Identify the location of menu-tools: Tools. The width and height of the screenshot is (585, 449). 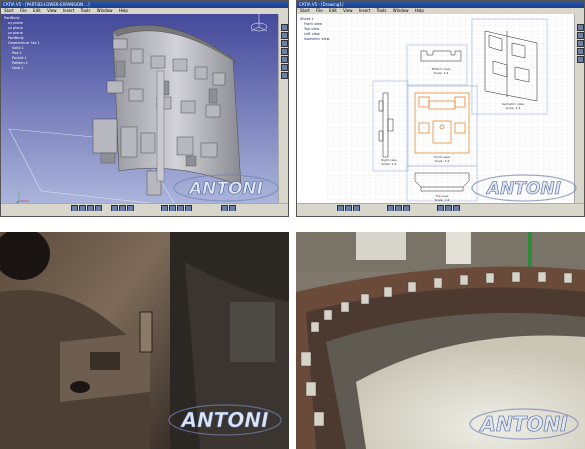
(86, 10).